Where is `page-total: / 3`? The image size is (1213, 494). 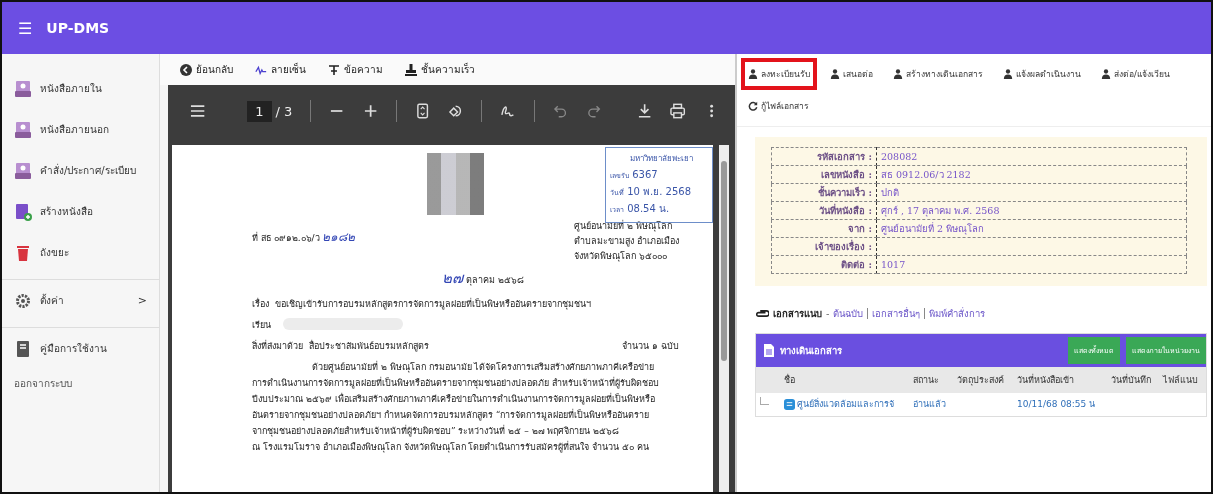
page-total: / 3 is located at coordinates (284, 111).